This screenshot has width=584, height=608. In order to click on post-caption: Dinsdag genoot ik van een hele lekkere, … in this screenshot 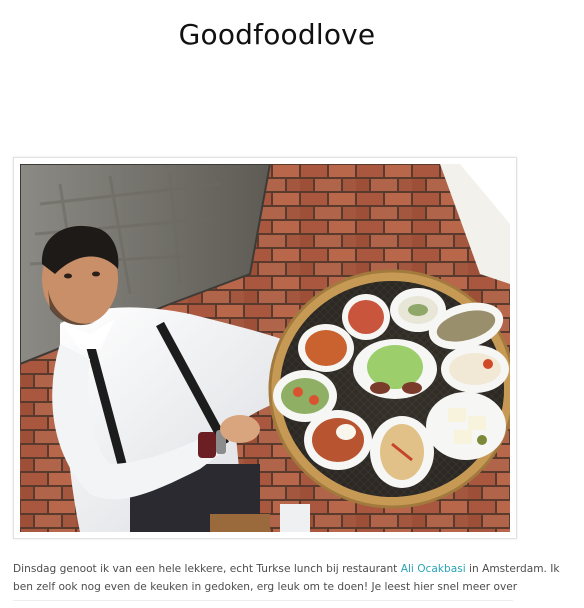, I will do `click(293, 578)`.